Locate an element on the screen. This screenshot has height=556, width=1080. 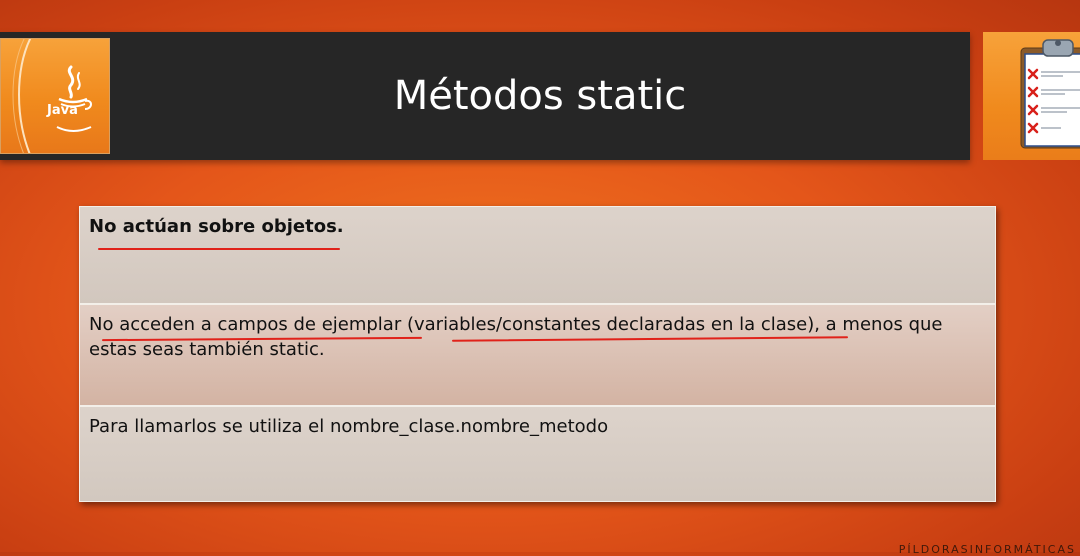
row-text: No actúan sobre objetos. is located at coordinates (216, 226).